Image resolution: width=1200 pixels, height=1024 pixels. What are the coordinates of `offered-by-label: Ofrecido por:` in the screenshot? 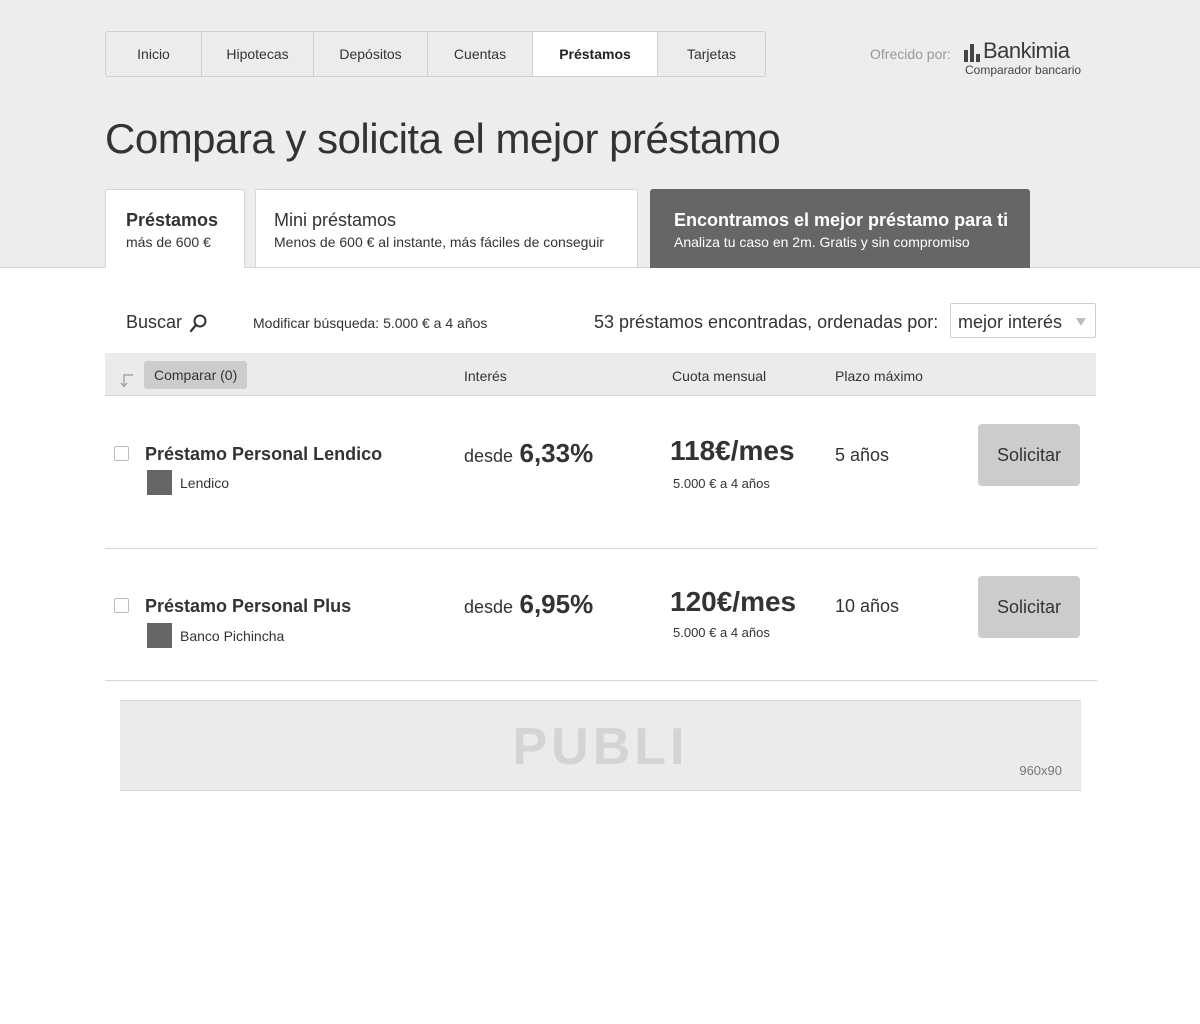 It's located at (910, 54).